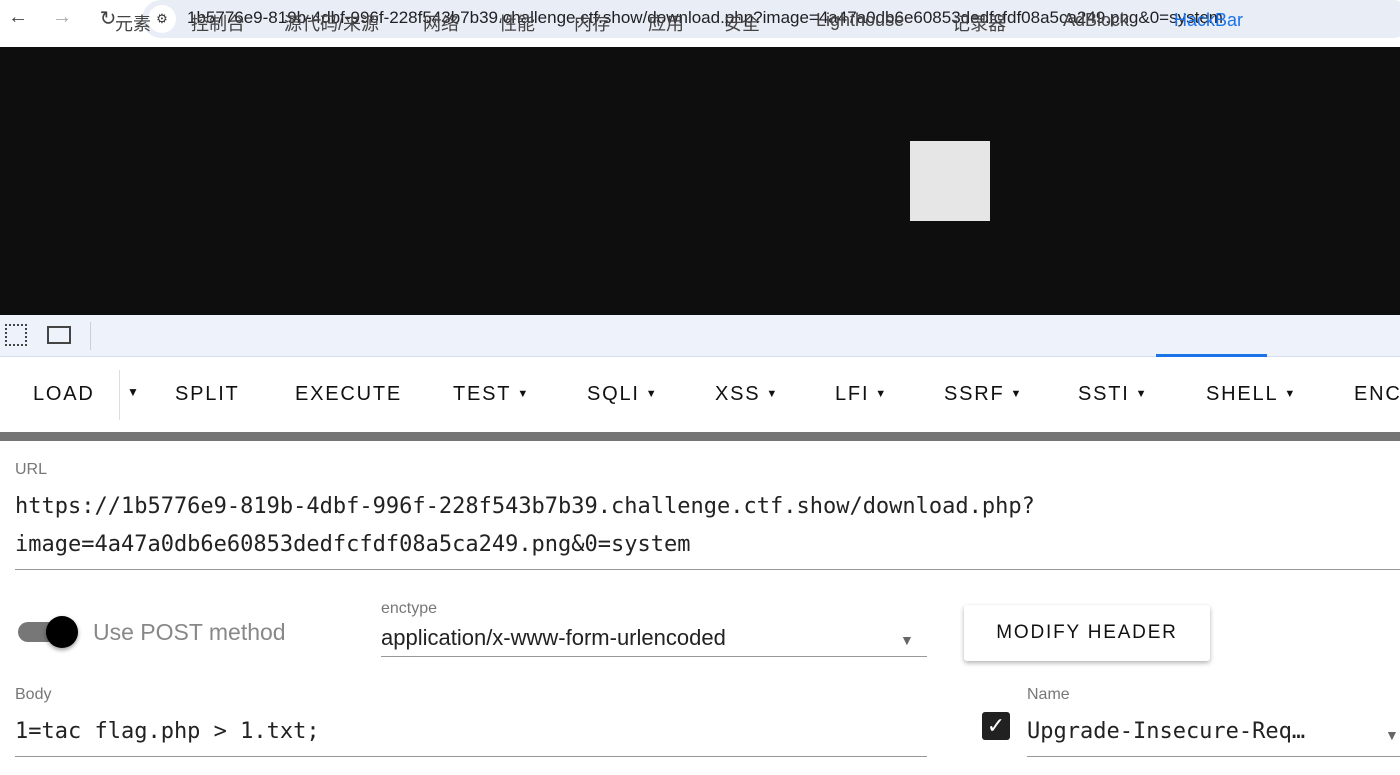 The width and height of the screenshot is (1400, 775). What do you see at coordinates (59, 335) in the screenshot?
I see `device-toolbar-icon` at bounding box center [59, 335].